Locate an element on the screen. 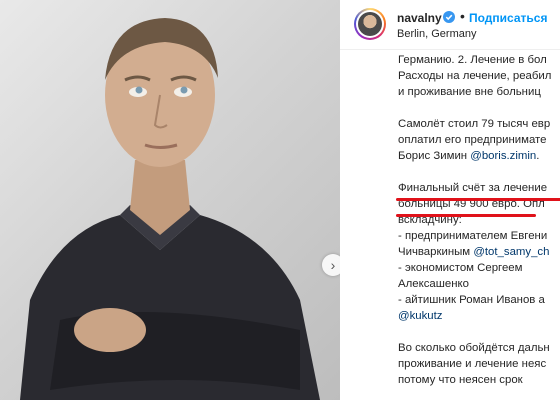  caption-line: Самолёт стоил 79 тысяч евр is located at coordinates (474, 124).